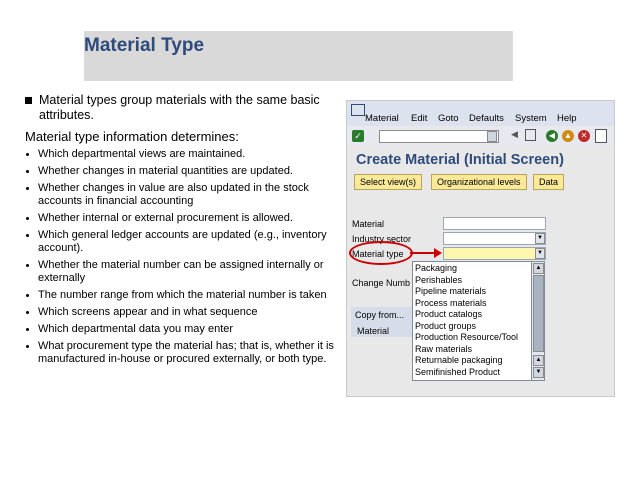 This screenshot has height=493, width=638. I want to click on square-bullet-icon, so click(28, 100).